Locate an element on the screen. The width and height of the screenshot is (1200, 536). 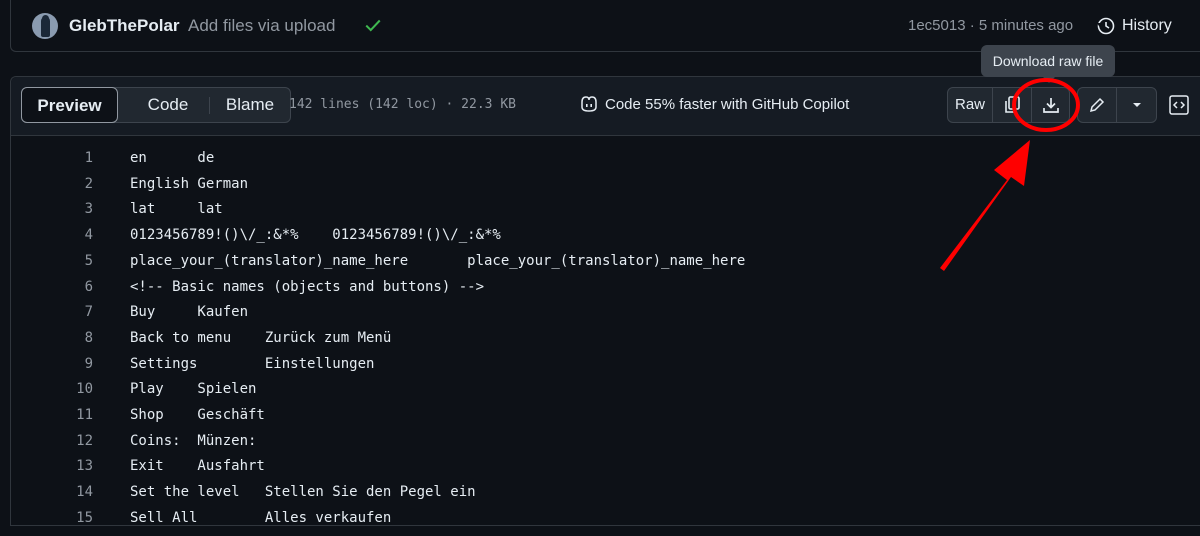
avatar is located at coordinates (45, 26).